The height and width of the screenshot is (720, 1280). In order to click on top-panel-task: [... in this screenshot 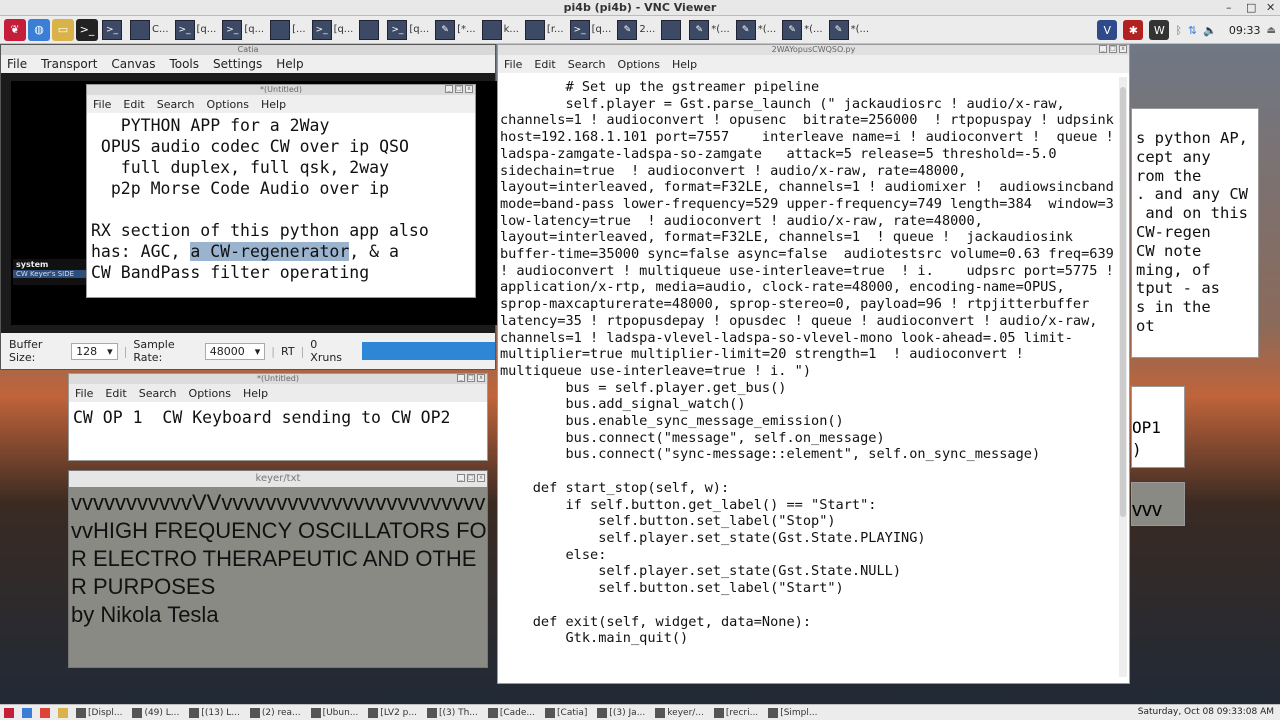, I will do `click(287, 30)`.